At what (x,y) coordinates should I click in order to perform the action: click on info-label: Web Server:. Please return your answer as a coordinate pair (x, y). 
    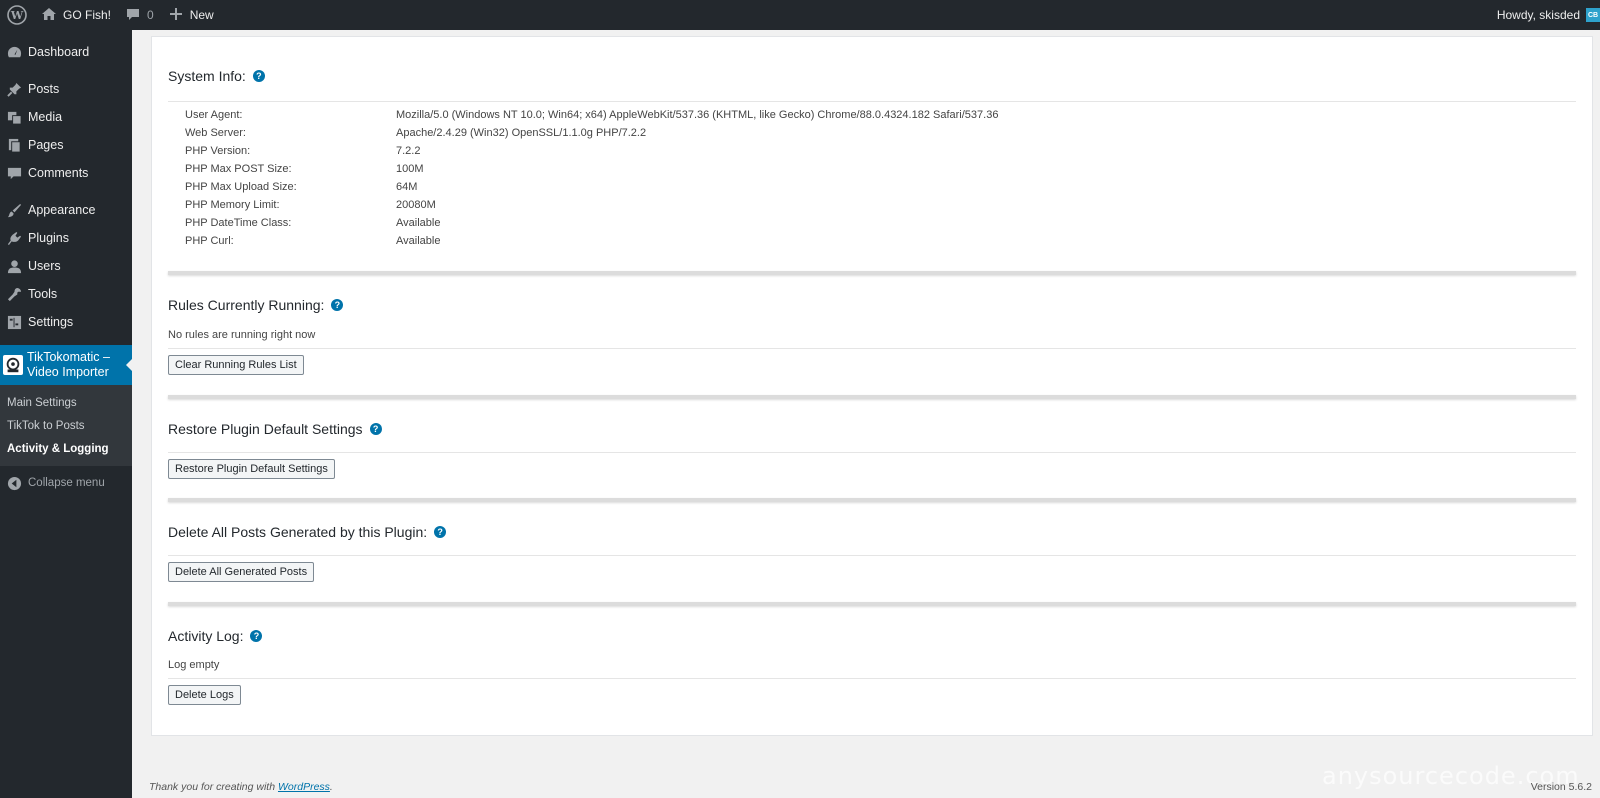
    Looking at the image, I should click on (215, 133).